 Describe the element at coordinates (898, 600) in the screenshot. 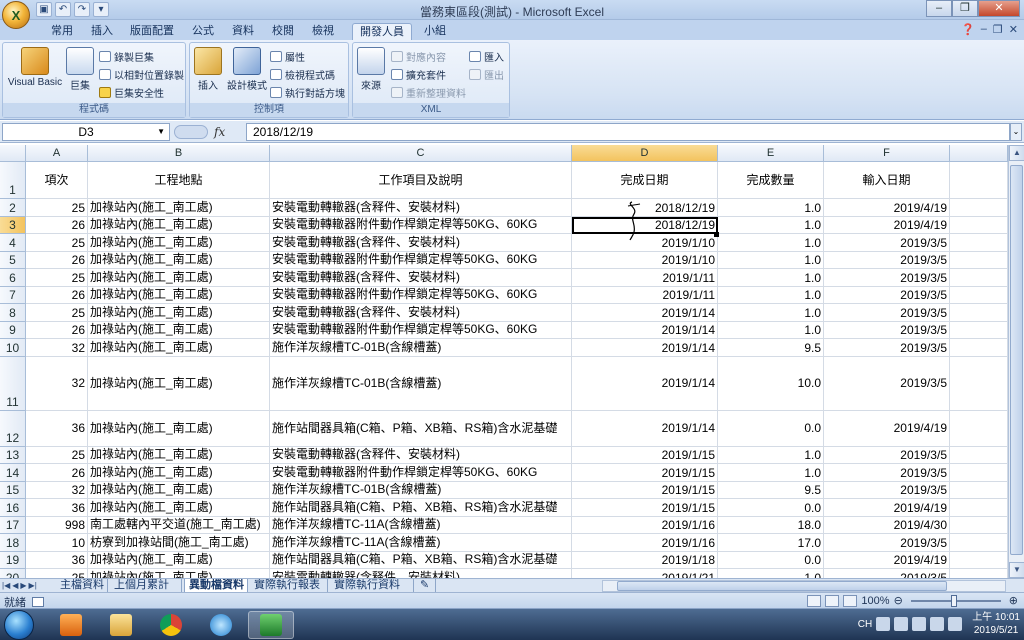

I see `zoom-out-icon: ⊖` at that location.